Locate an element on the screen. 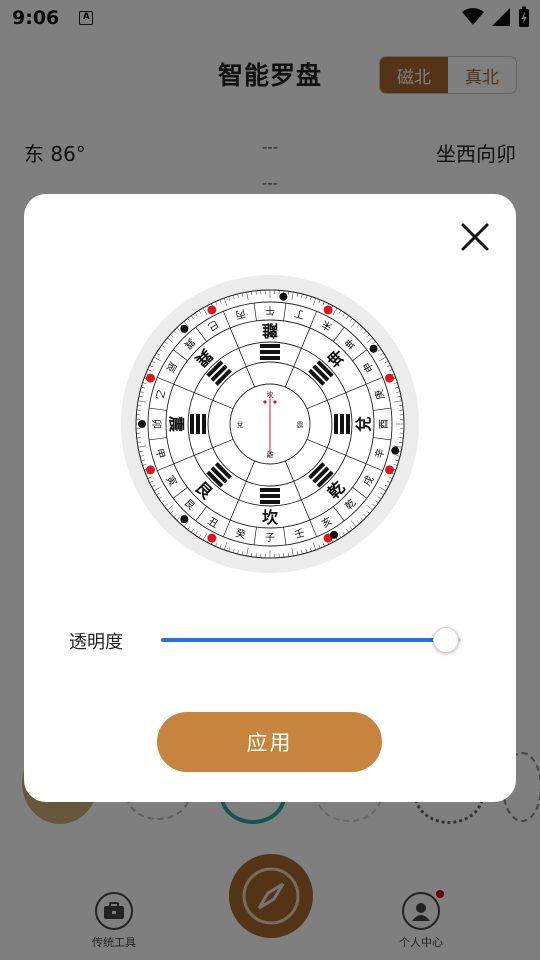  trigram-name: 兌 is located at coordinates (363, 424).